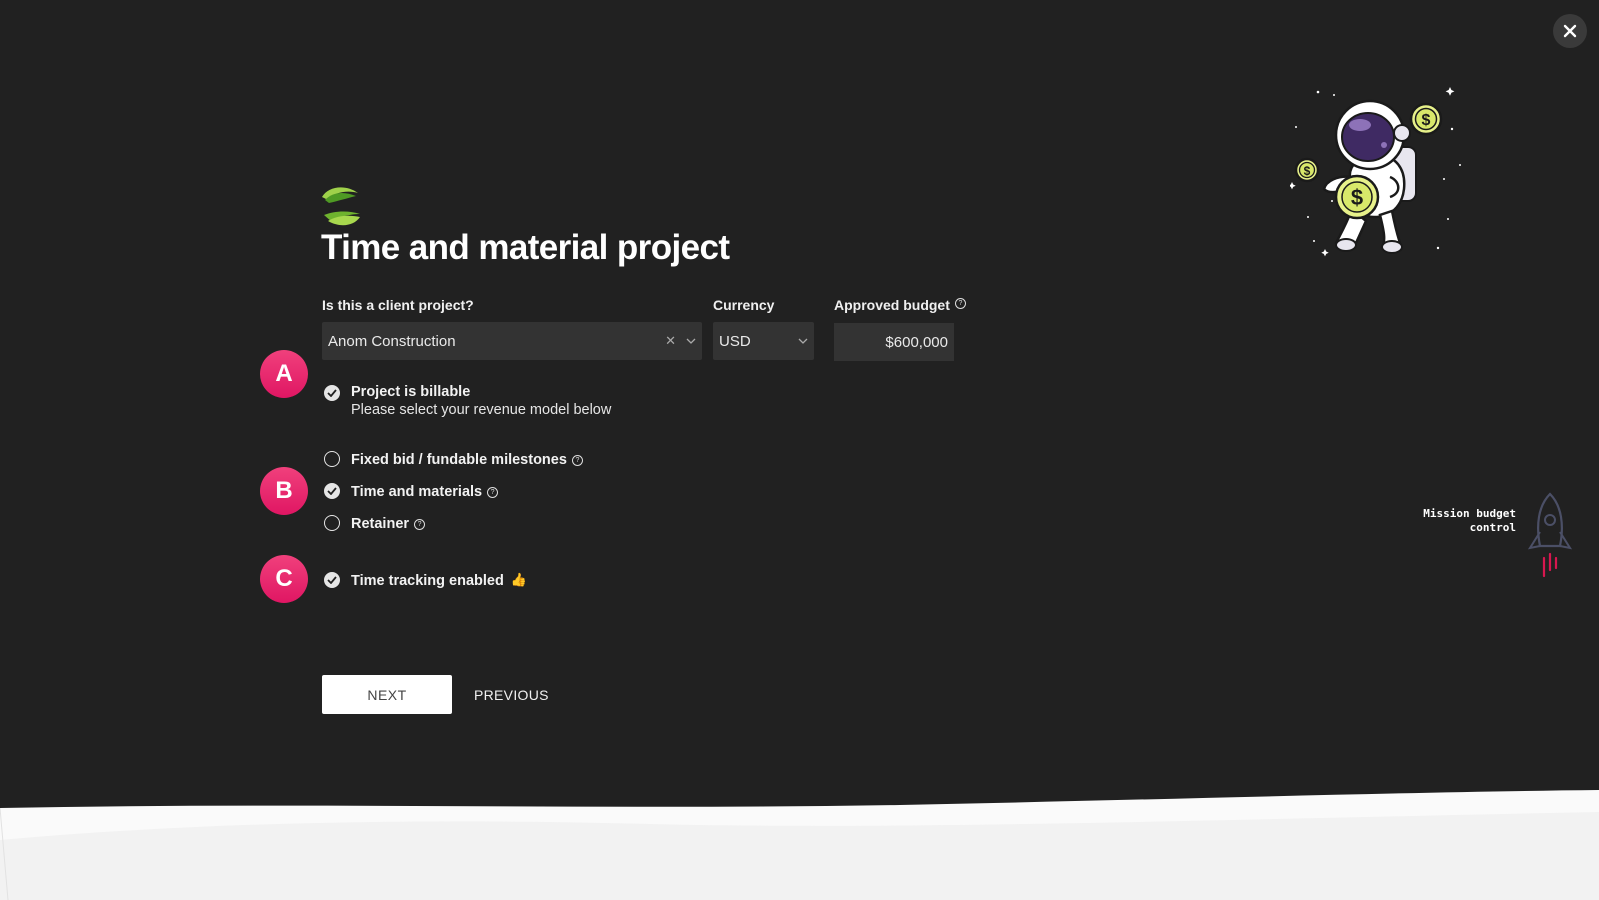 This screenshot has width=1599, height=900. What do you see at coordinates (892, 305) in the screenshot?
I see `budget-label: Approved budget` at bounding box center [892, 305].